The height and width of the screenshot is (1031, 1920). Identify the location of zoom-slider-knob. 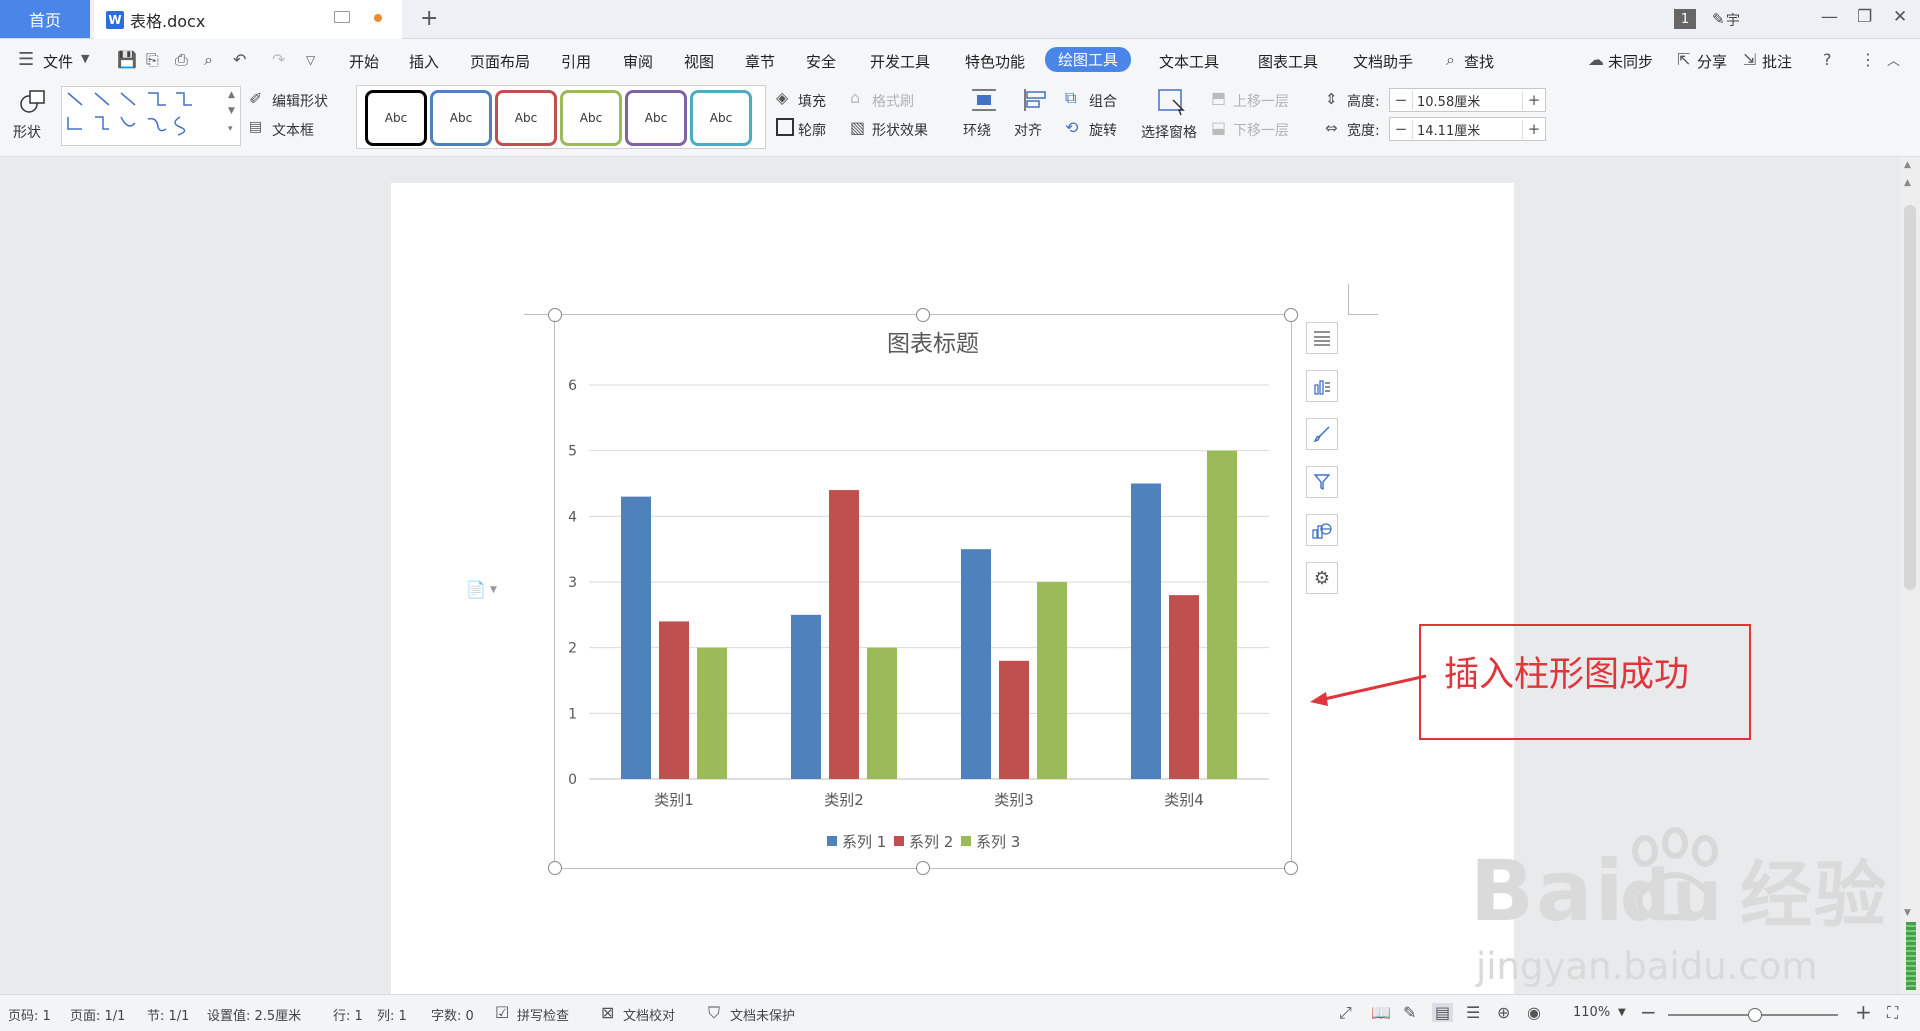
(1755, 1015).